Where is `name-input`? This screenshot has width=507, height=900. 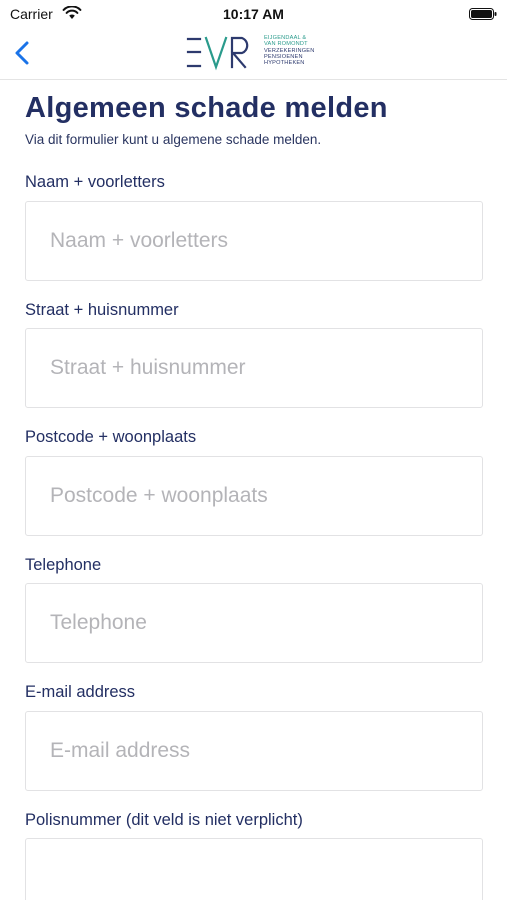
name-input is located at coordinates (254, 241).